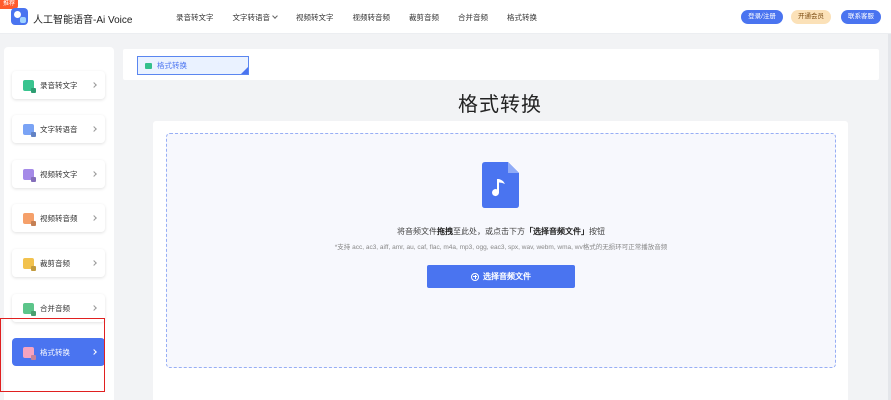 This screenshot has width=891, height=400. I want to click on nav-video-to-audio: 视频转音频, so click(372, 17).